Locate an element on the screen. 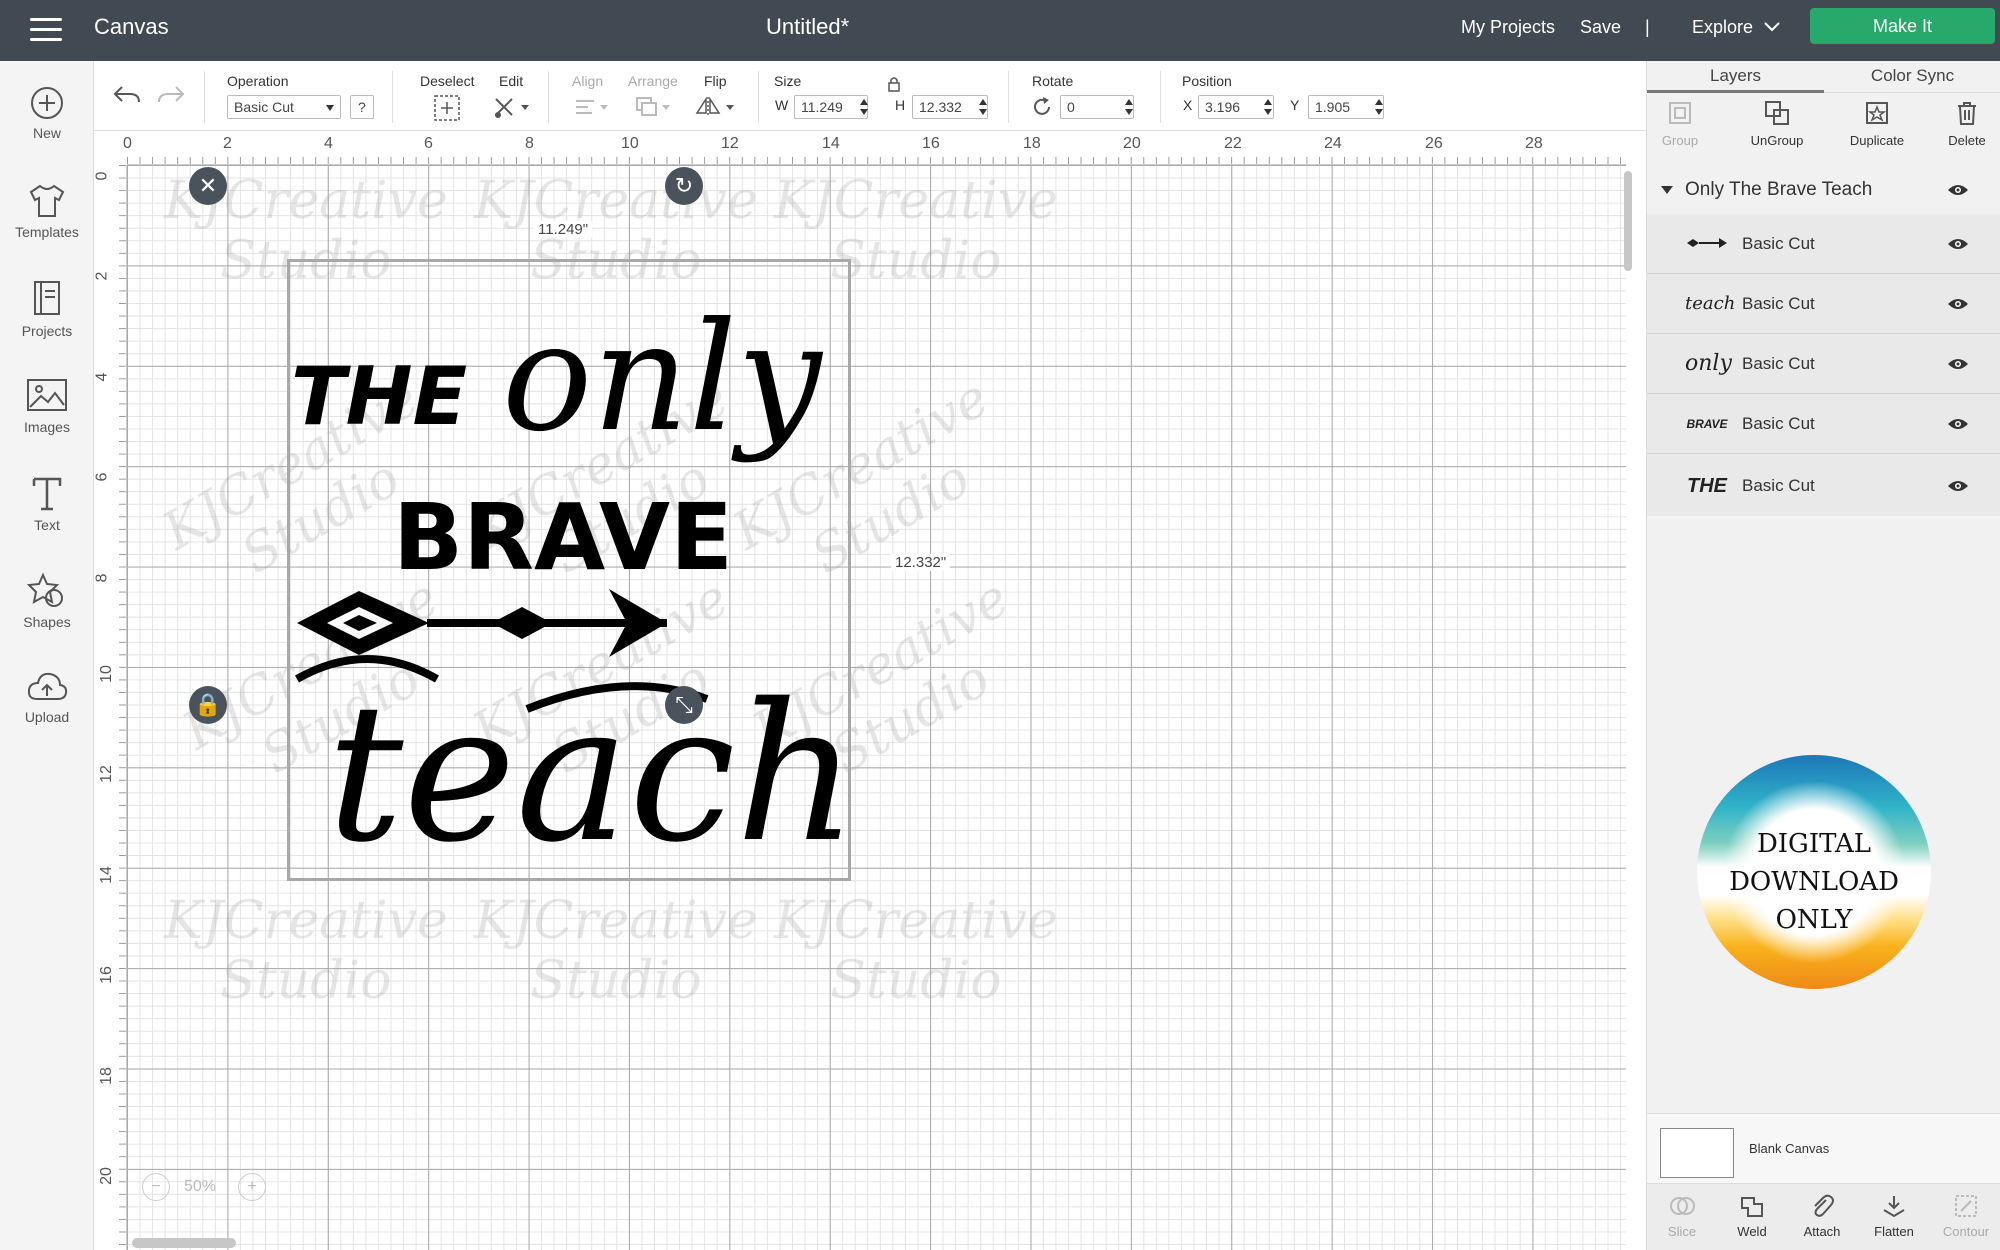  arrange-icon is located at coordinates (653, 106).